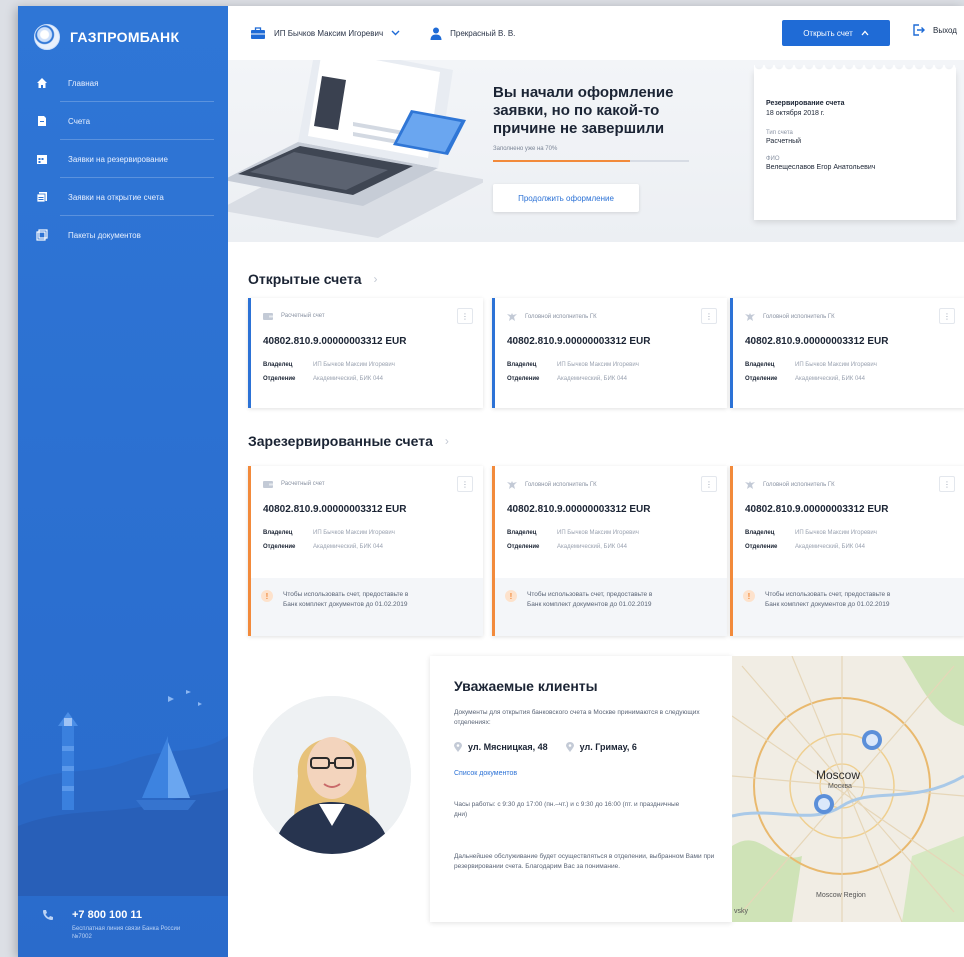 The image size is (964, 957). Describe the element at coordinates (773, 159) in the screenshot. I see `receipt-who-label: ФИО` at that location.